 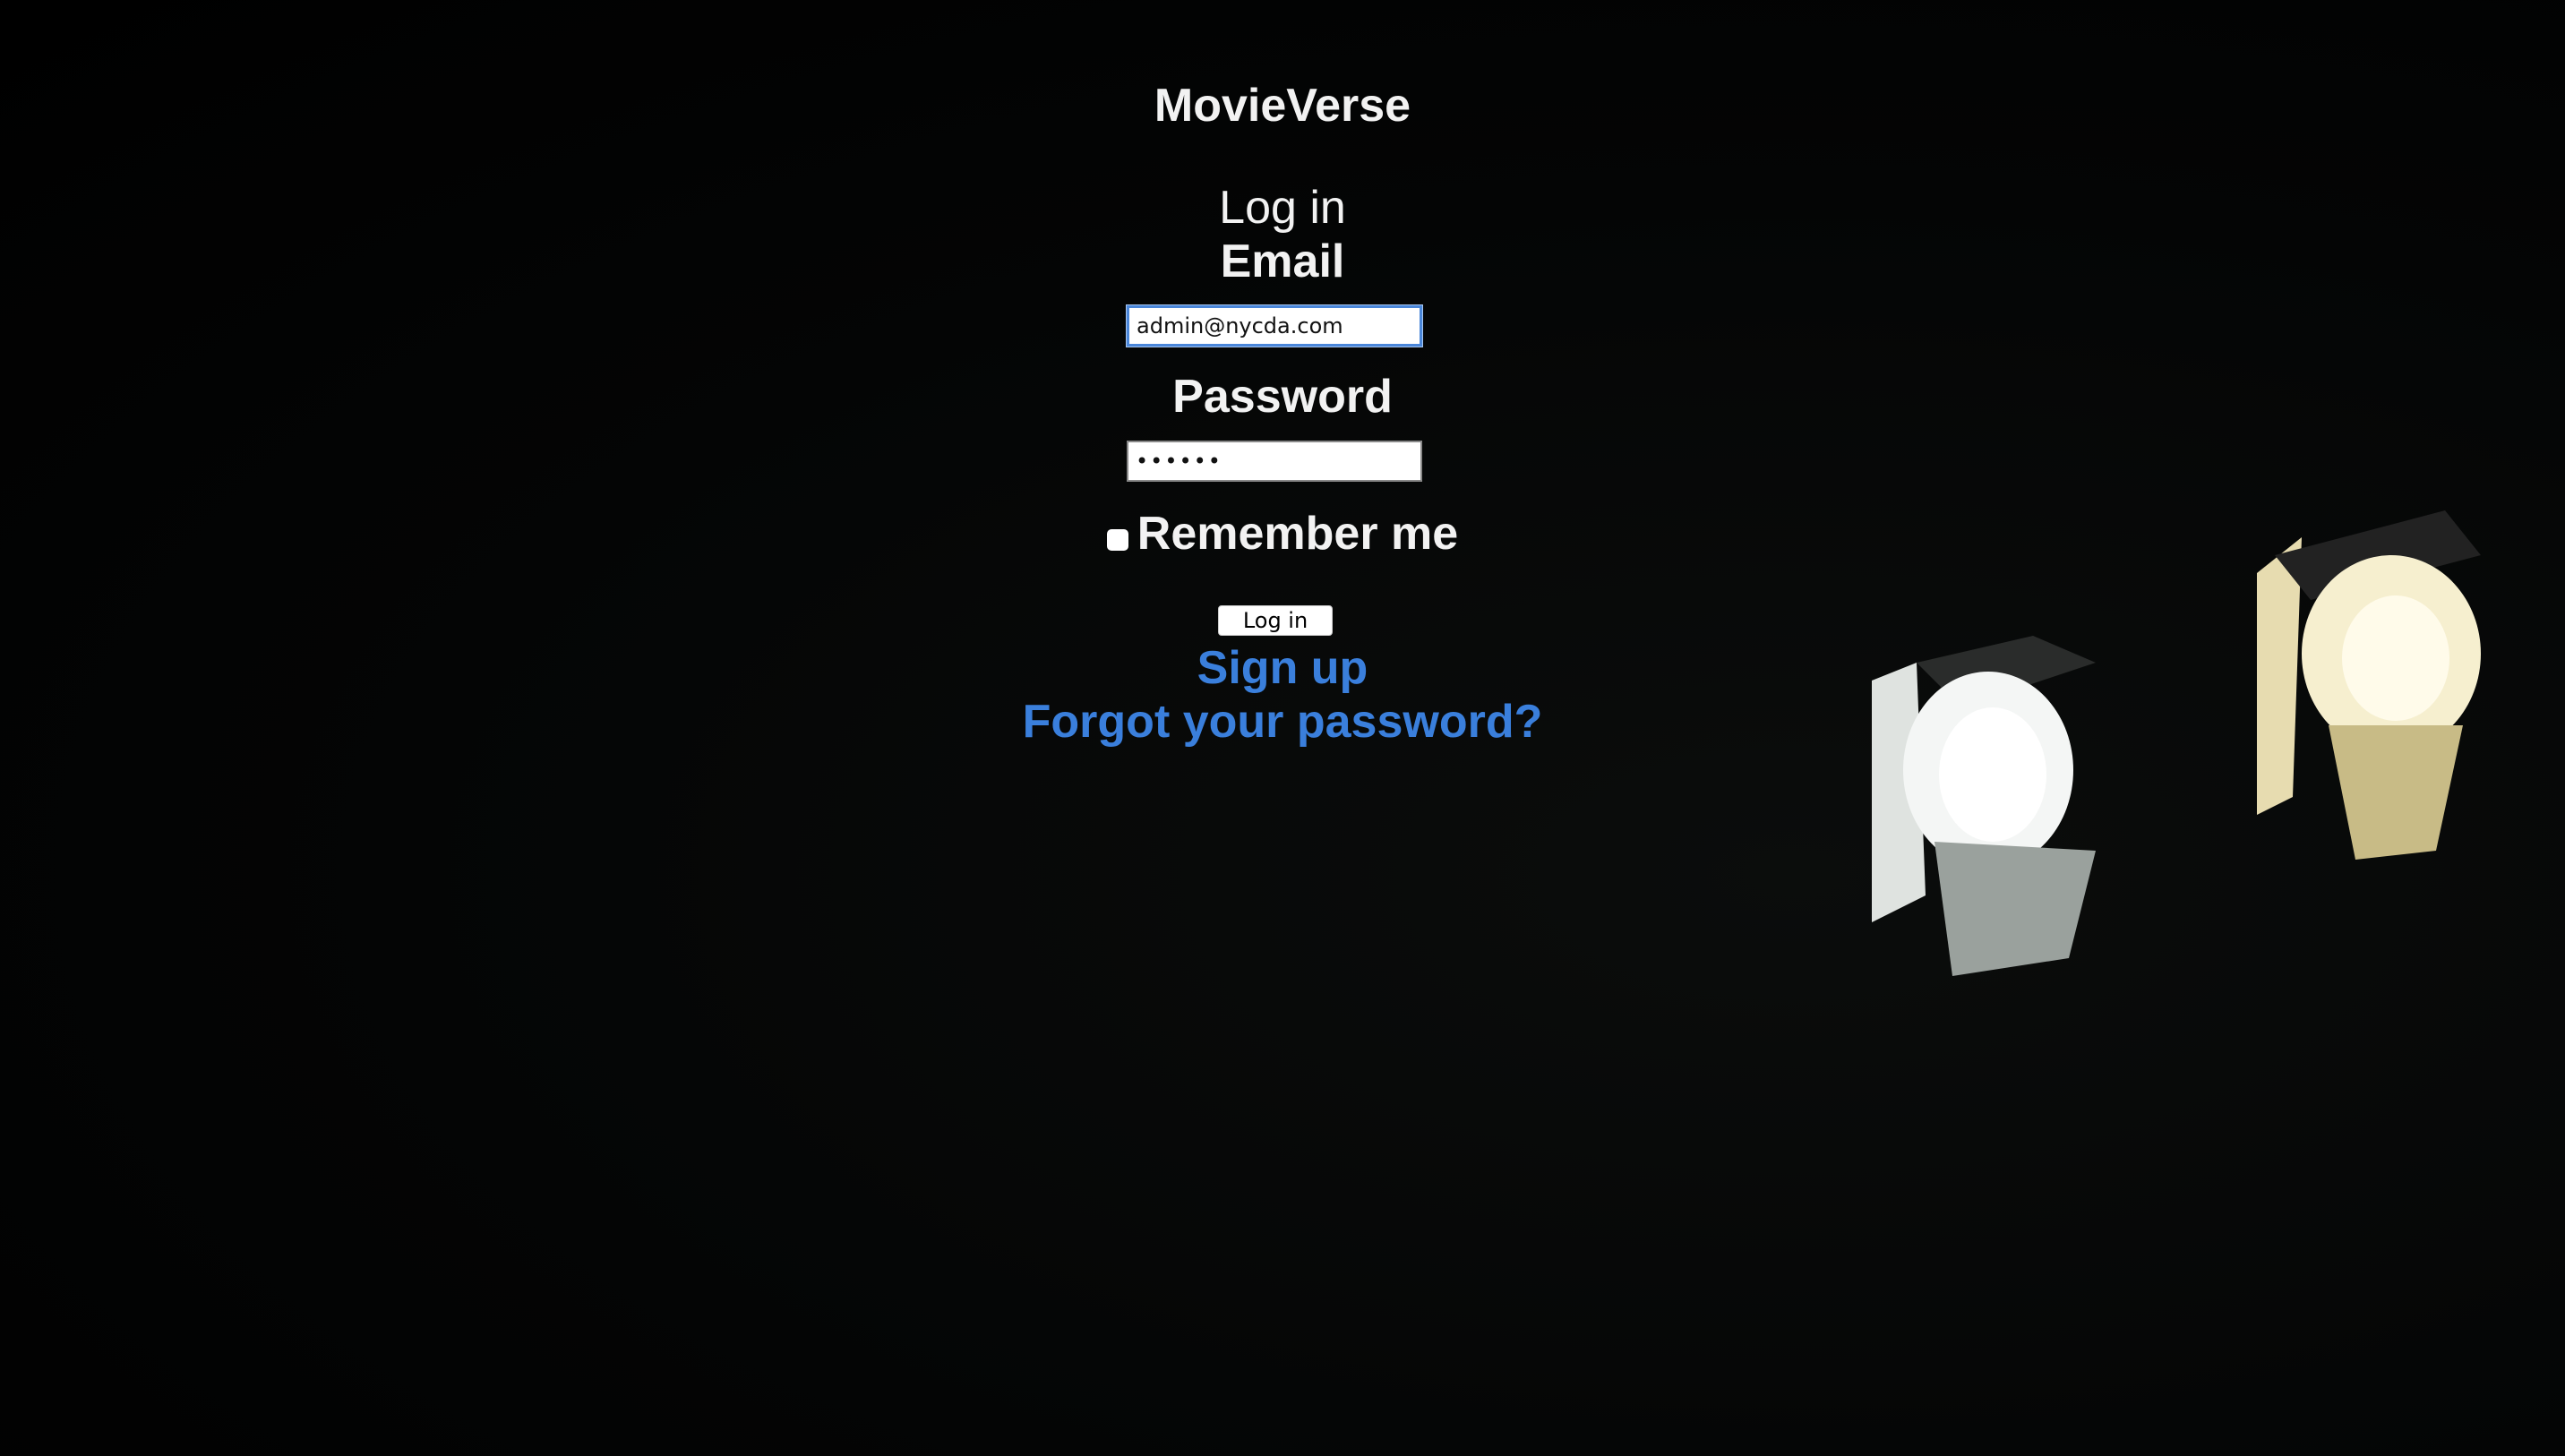 What do you see at coordinates (1298, 534) in the screenshot?
I see `remember-me-label: Remember me` at bounding box center [1298, 534].